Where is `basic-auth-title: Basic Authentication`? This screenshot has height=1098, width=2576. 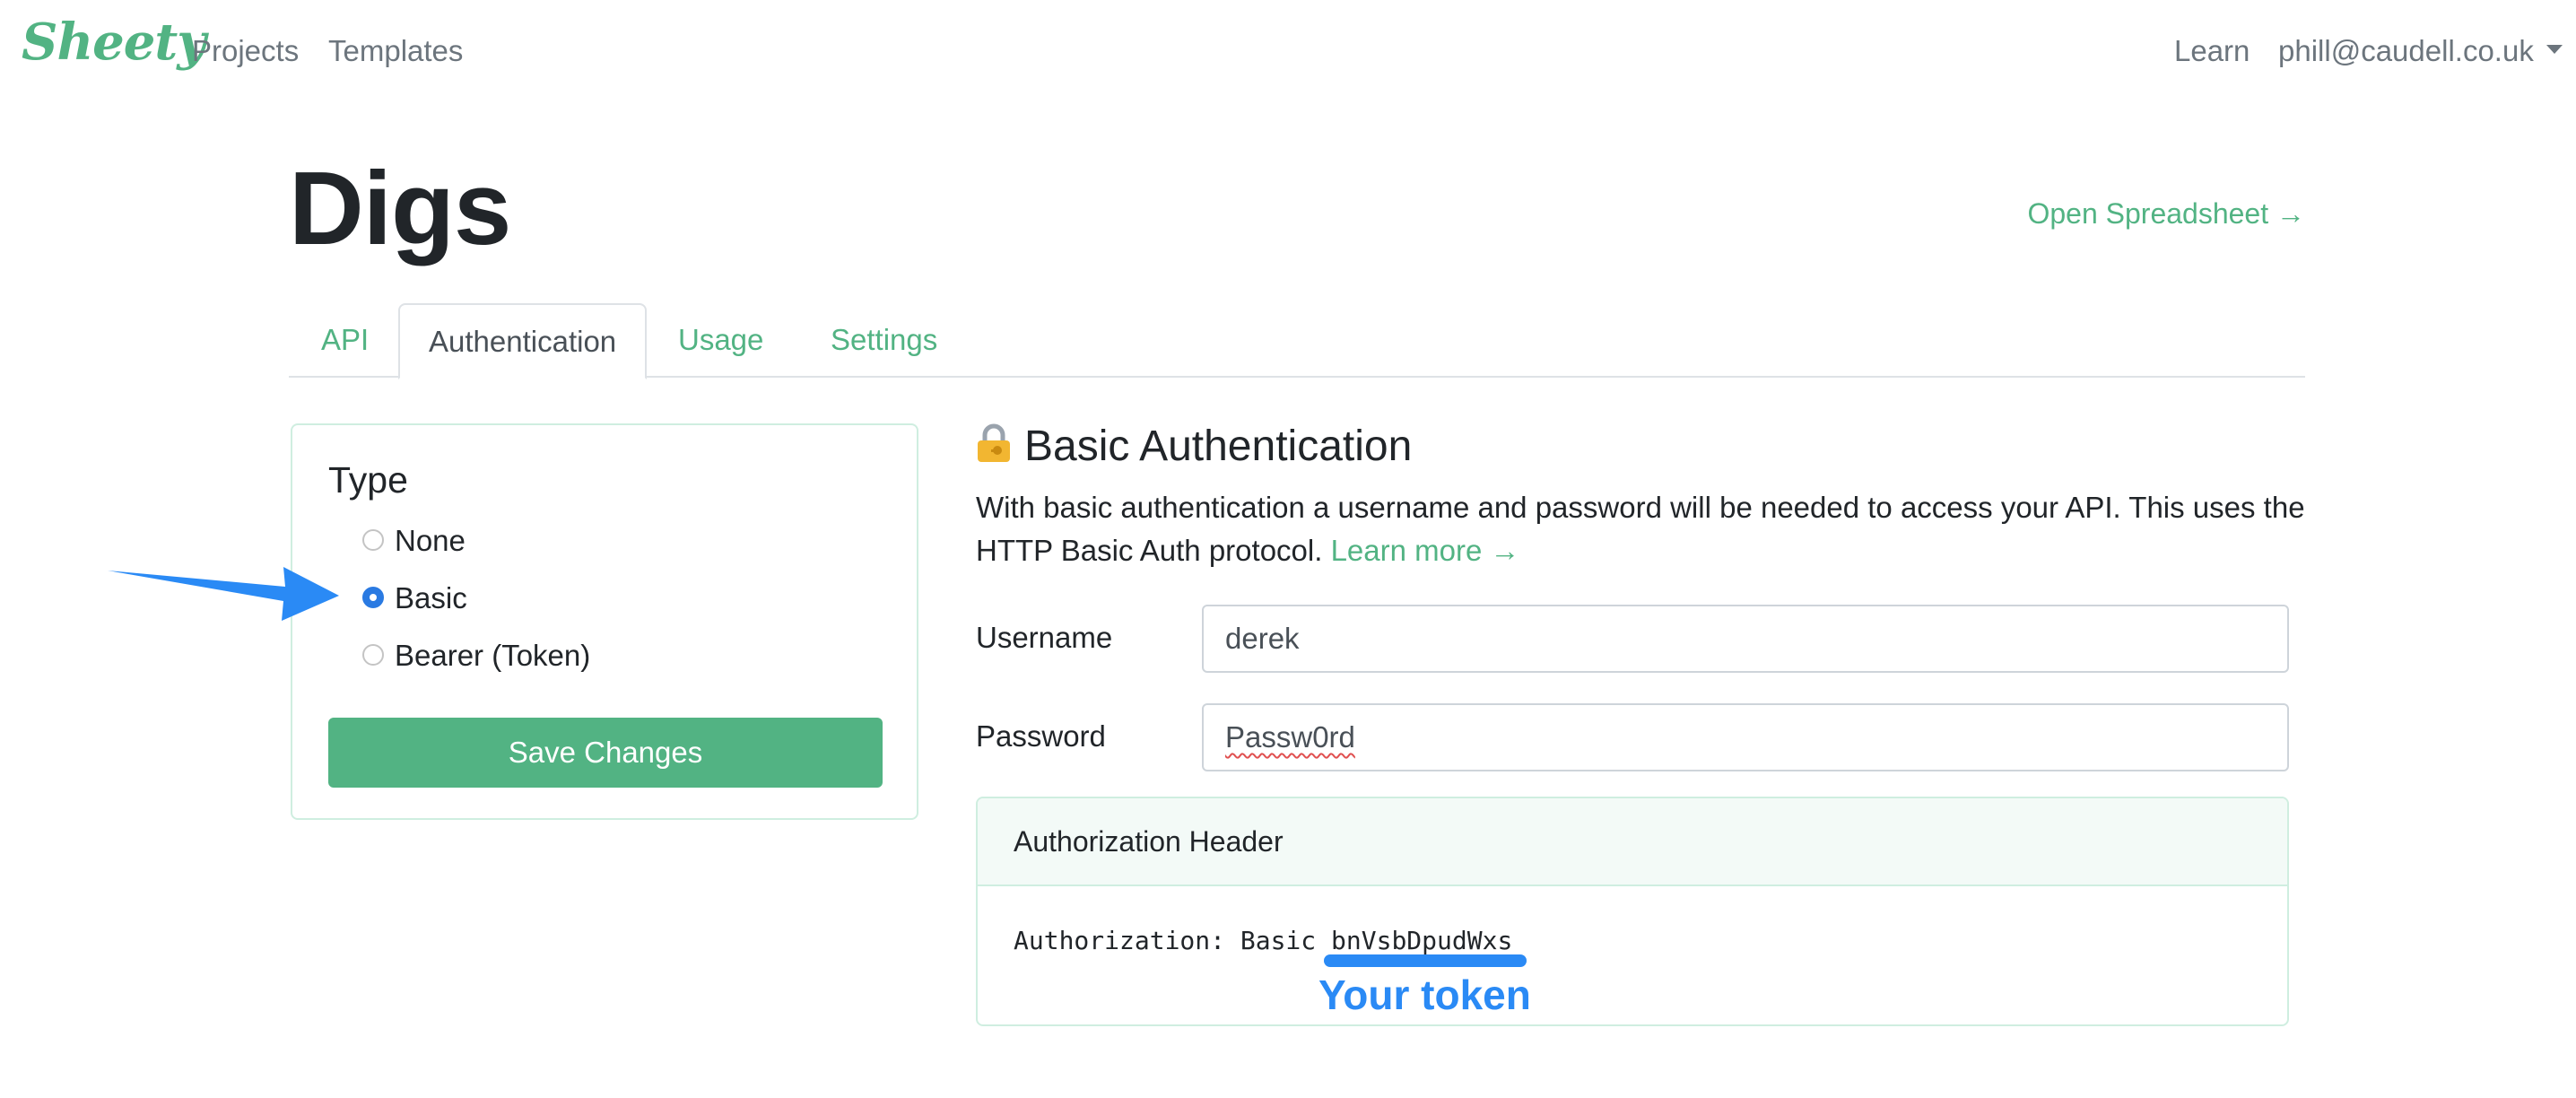 basic-auth-title: Basic Authentication is located at coordinates (1218, 446).